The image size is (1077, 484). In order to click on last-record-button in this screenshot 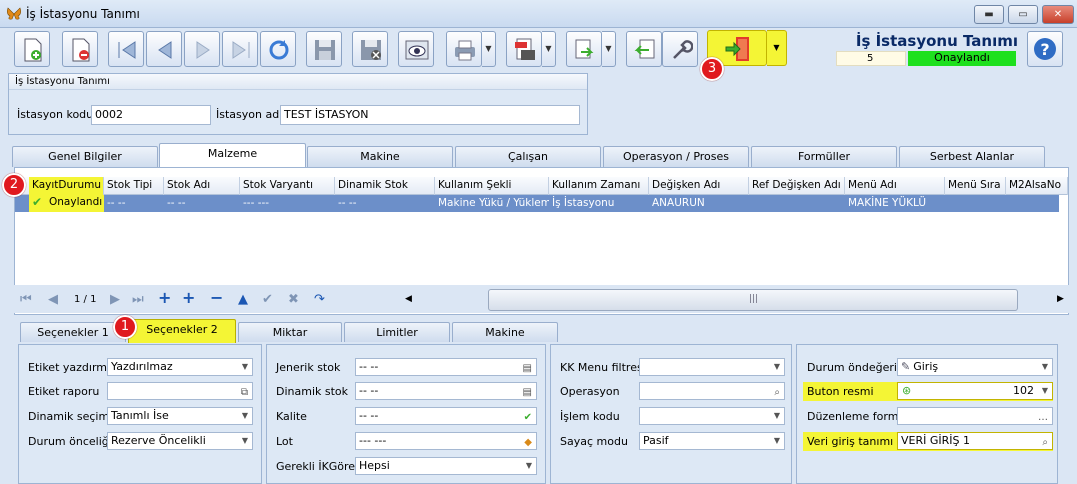, I will do `click(240, 49)`.